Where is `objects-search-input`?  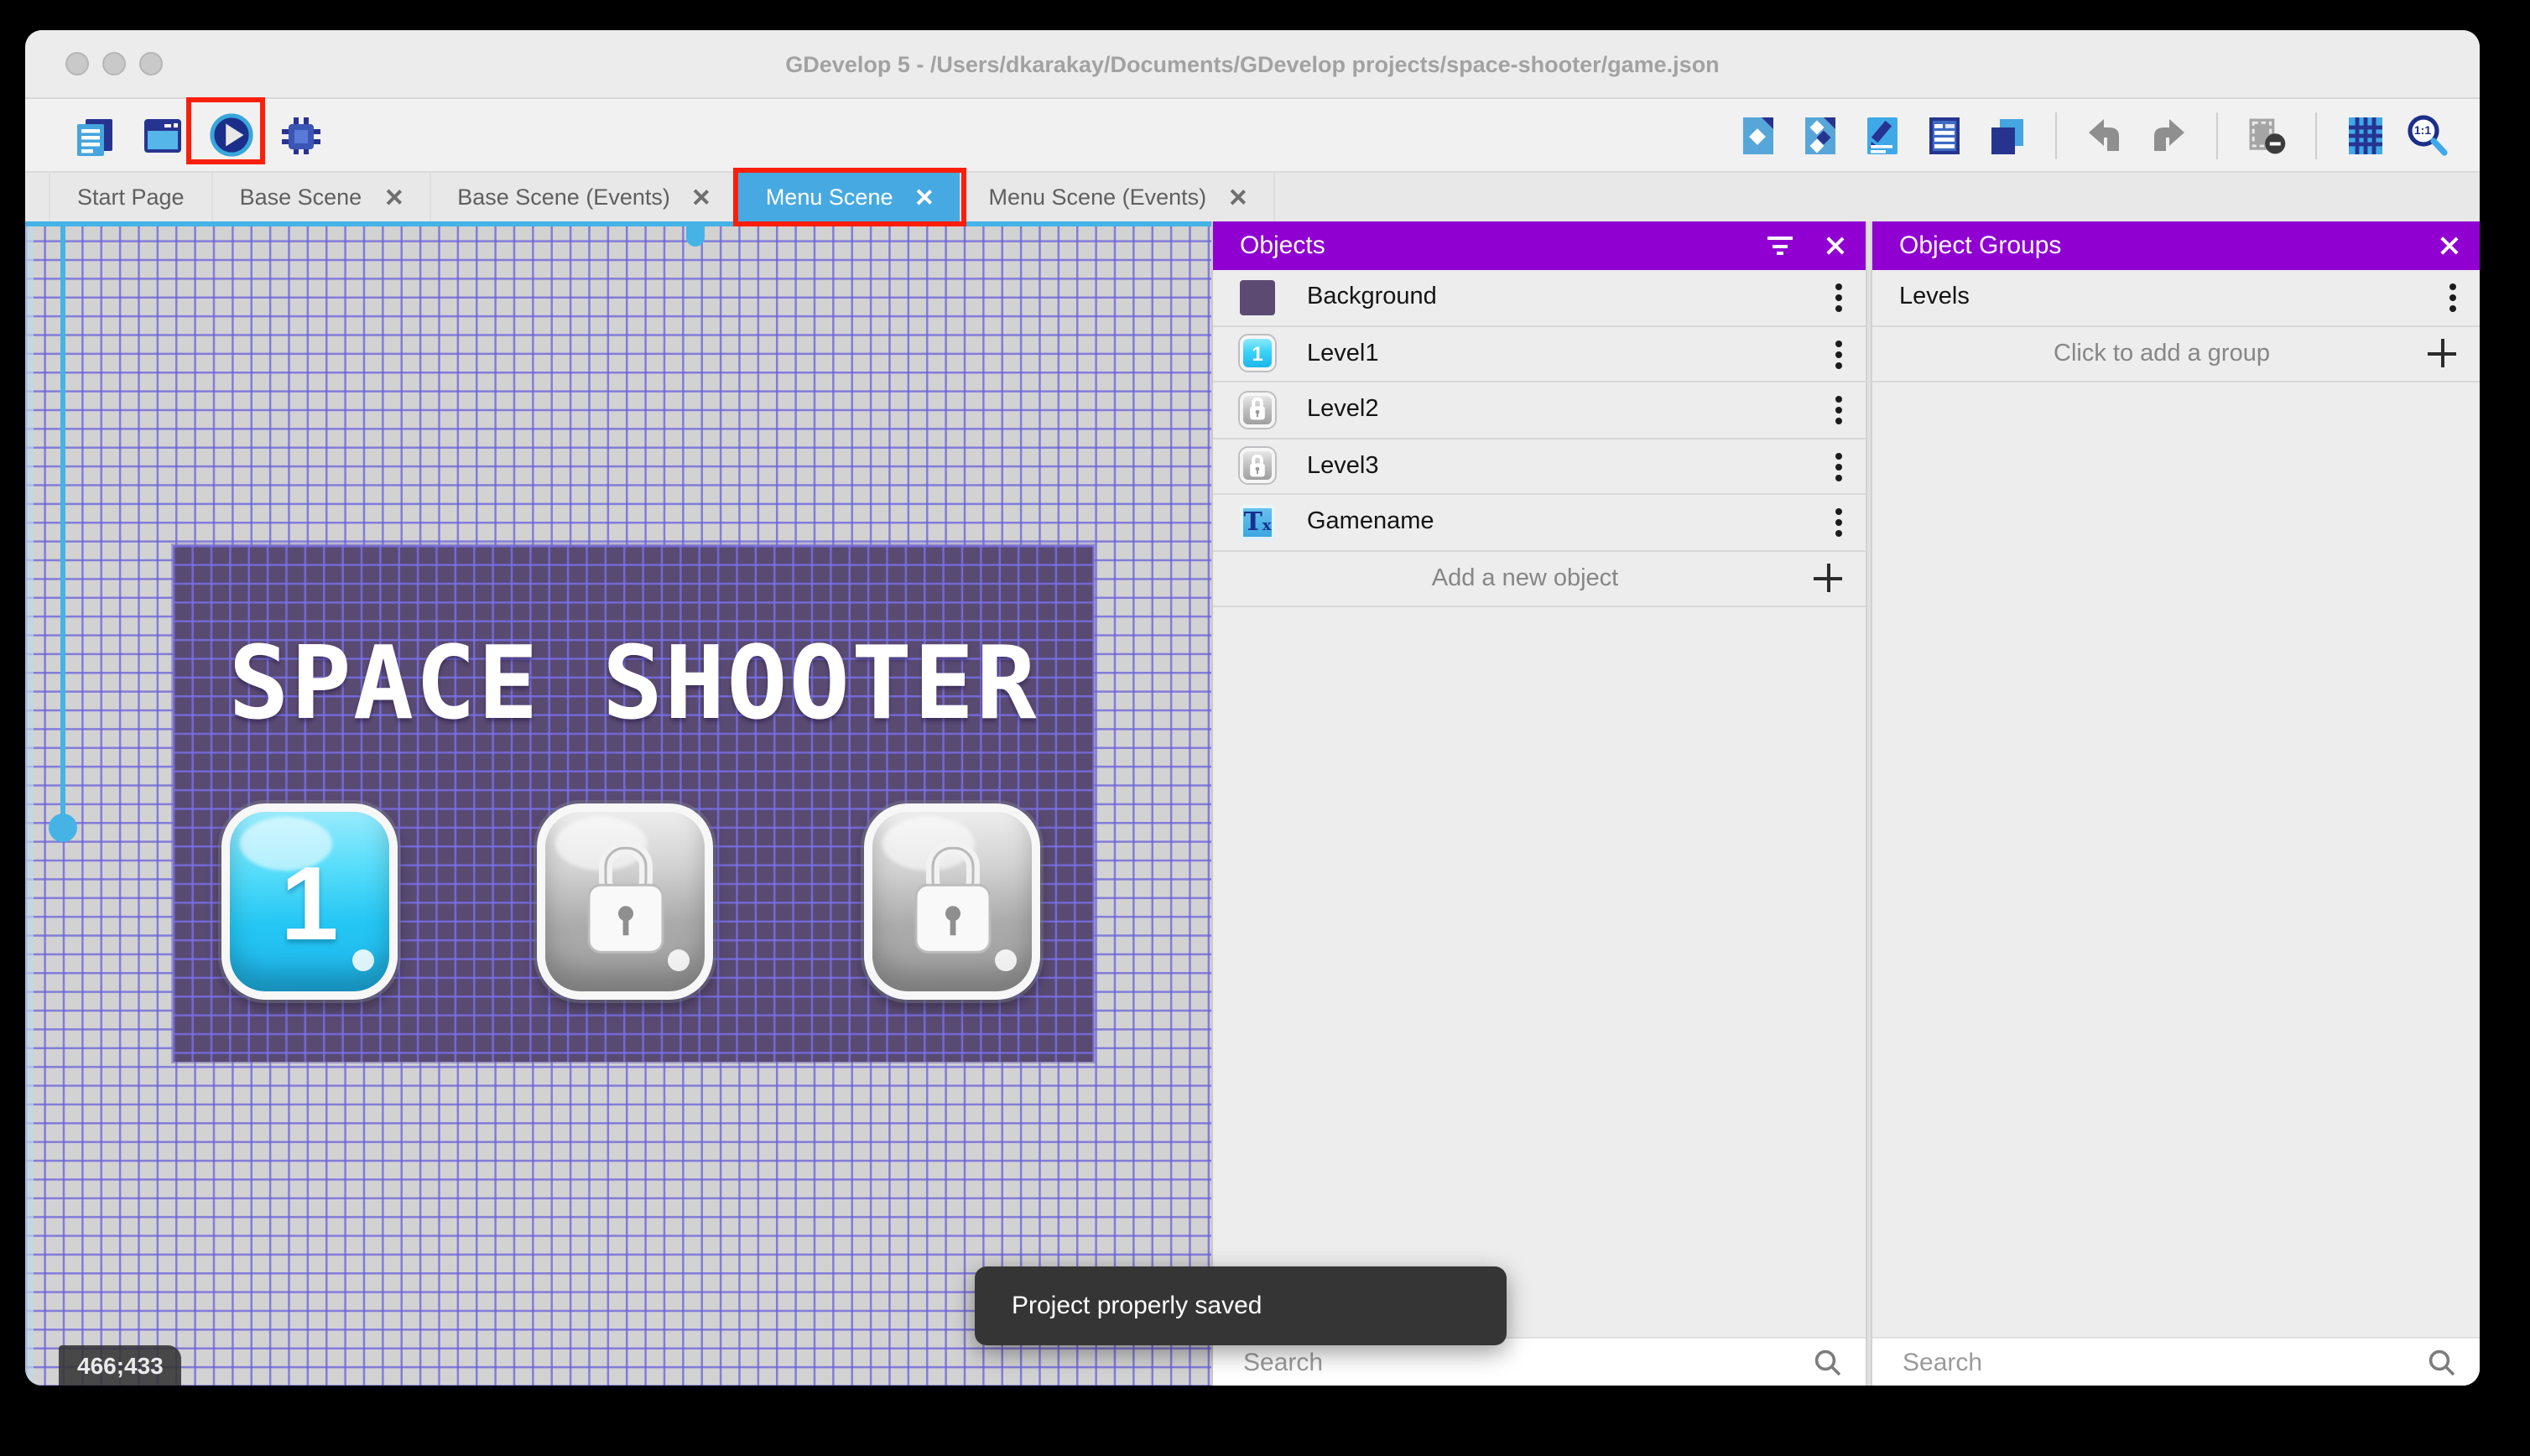
objects-search-input is located at coordinates (1527, 1363).